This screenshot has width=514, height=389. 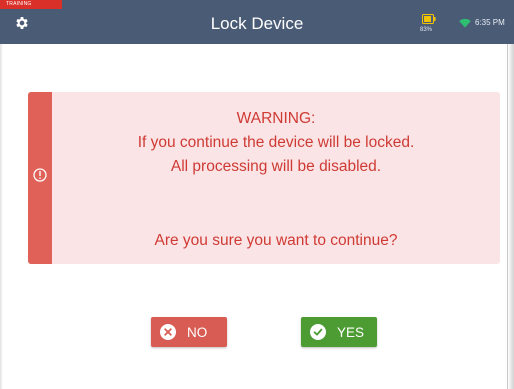 What do you see at coordinates (431, 25) in the screenshot?
I see `battery-indicator: 83%` at bounding box center [431, 25].